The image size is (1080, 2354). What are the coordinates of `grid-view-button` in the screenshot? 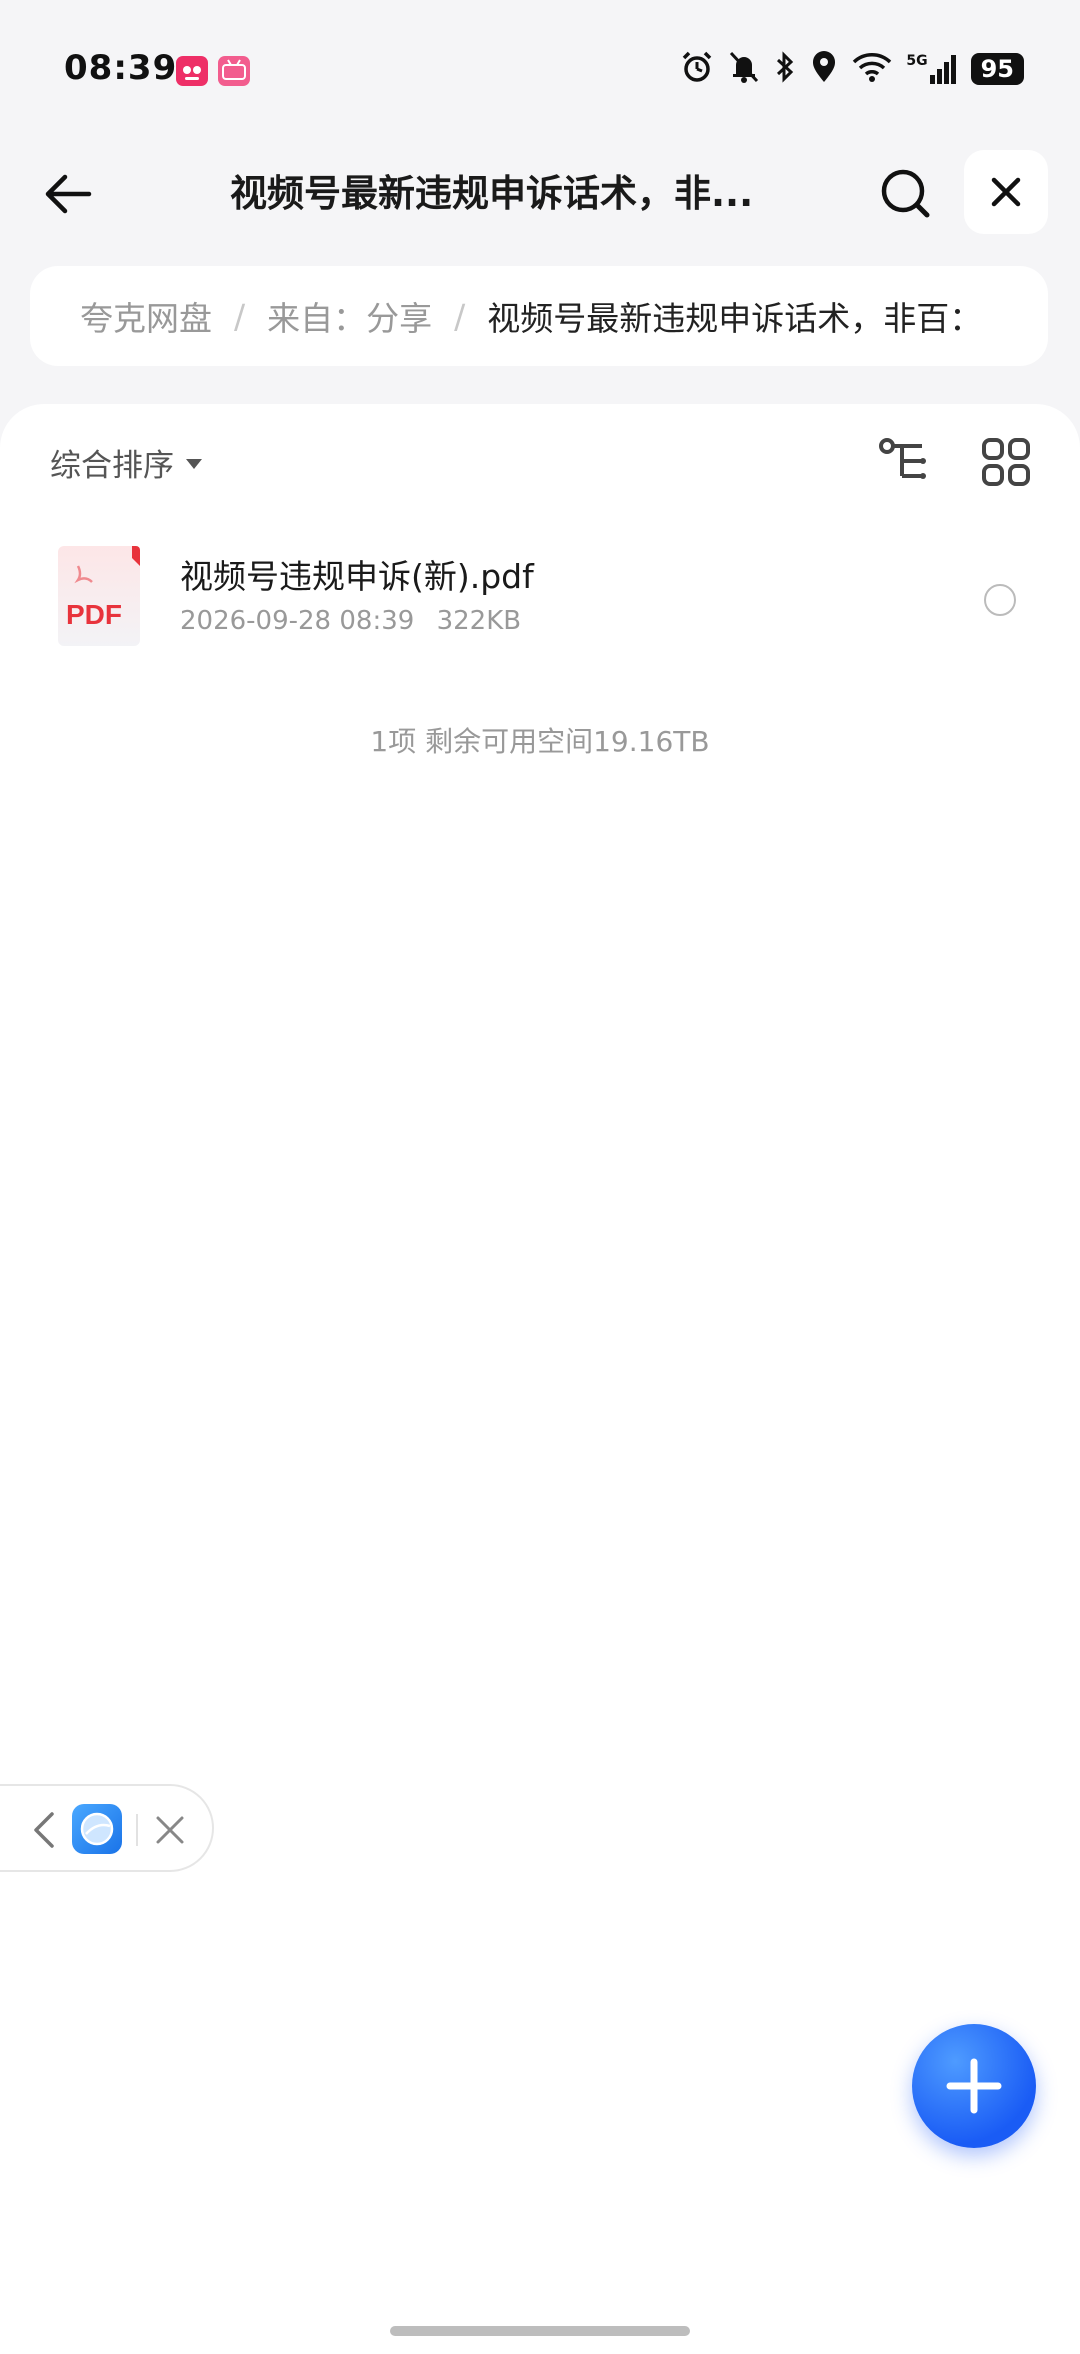 It's located at (1006, 462).